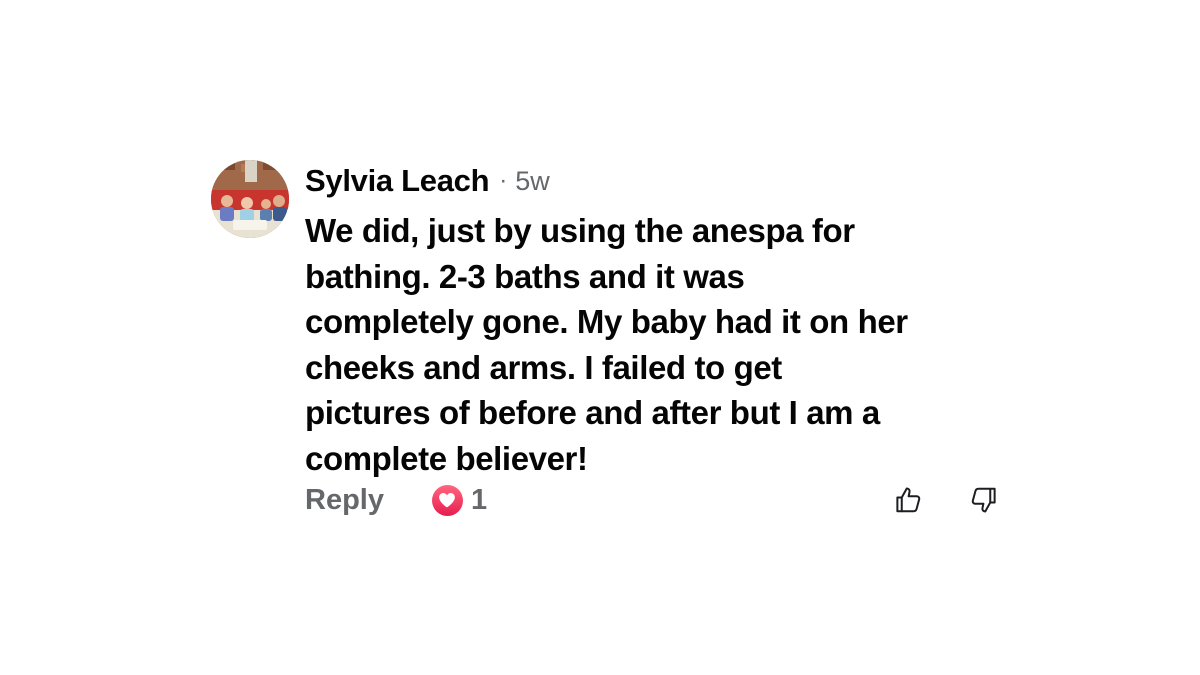 This screenshot has width=1200, height=675. What do you see at coordinates (446, 458) in the screenshot?
I see `comment-text-line: complete believer!` at bounding box center [446, 458].